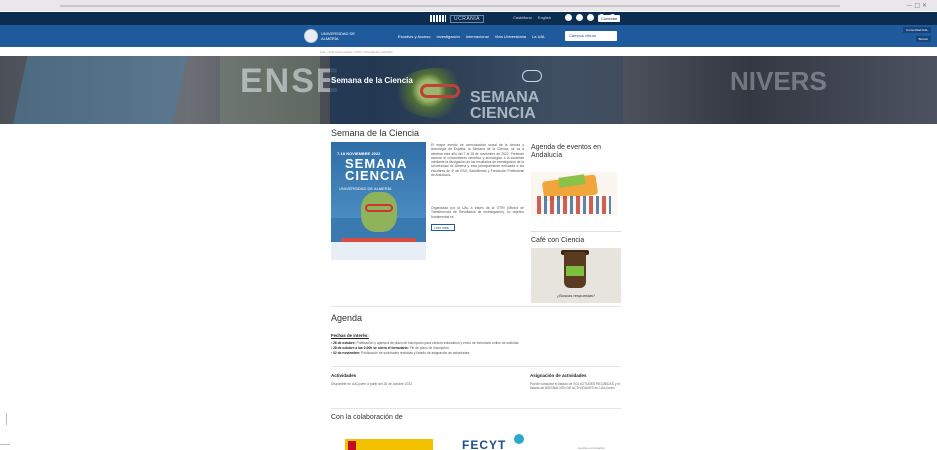  I want to click on glasses-illustration, so click(440, 91).